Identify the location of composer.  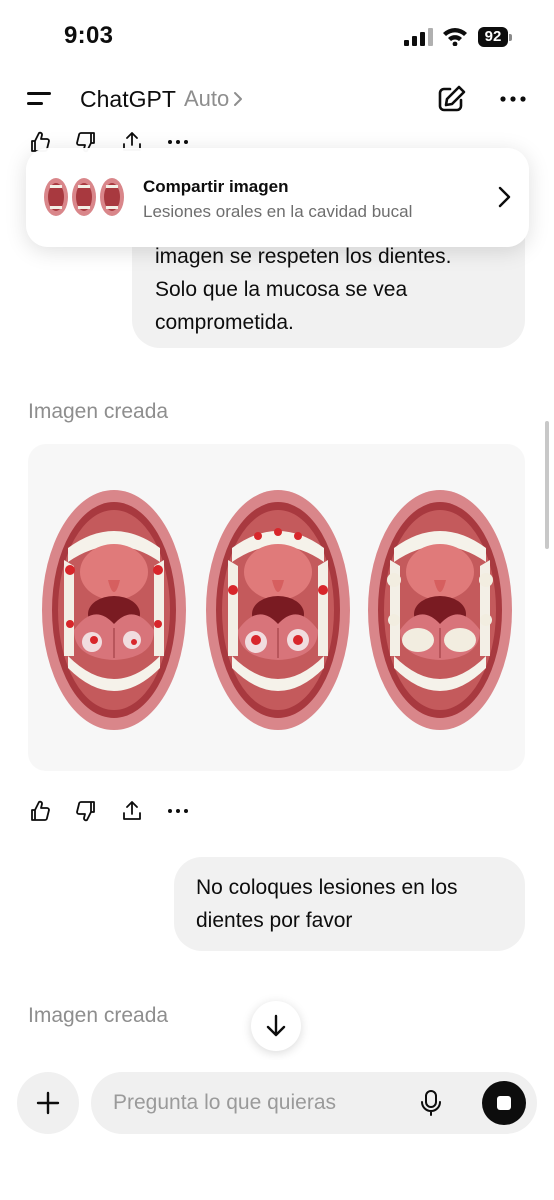
(277, 1130).